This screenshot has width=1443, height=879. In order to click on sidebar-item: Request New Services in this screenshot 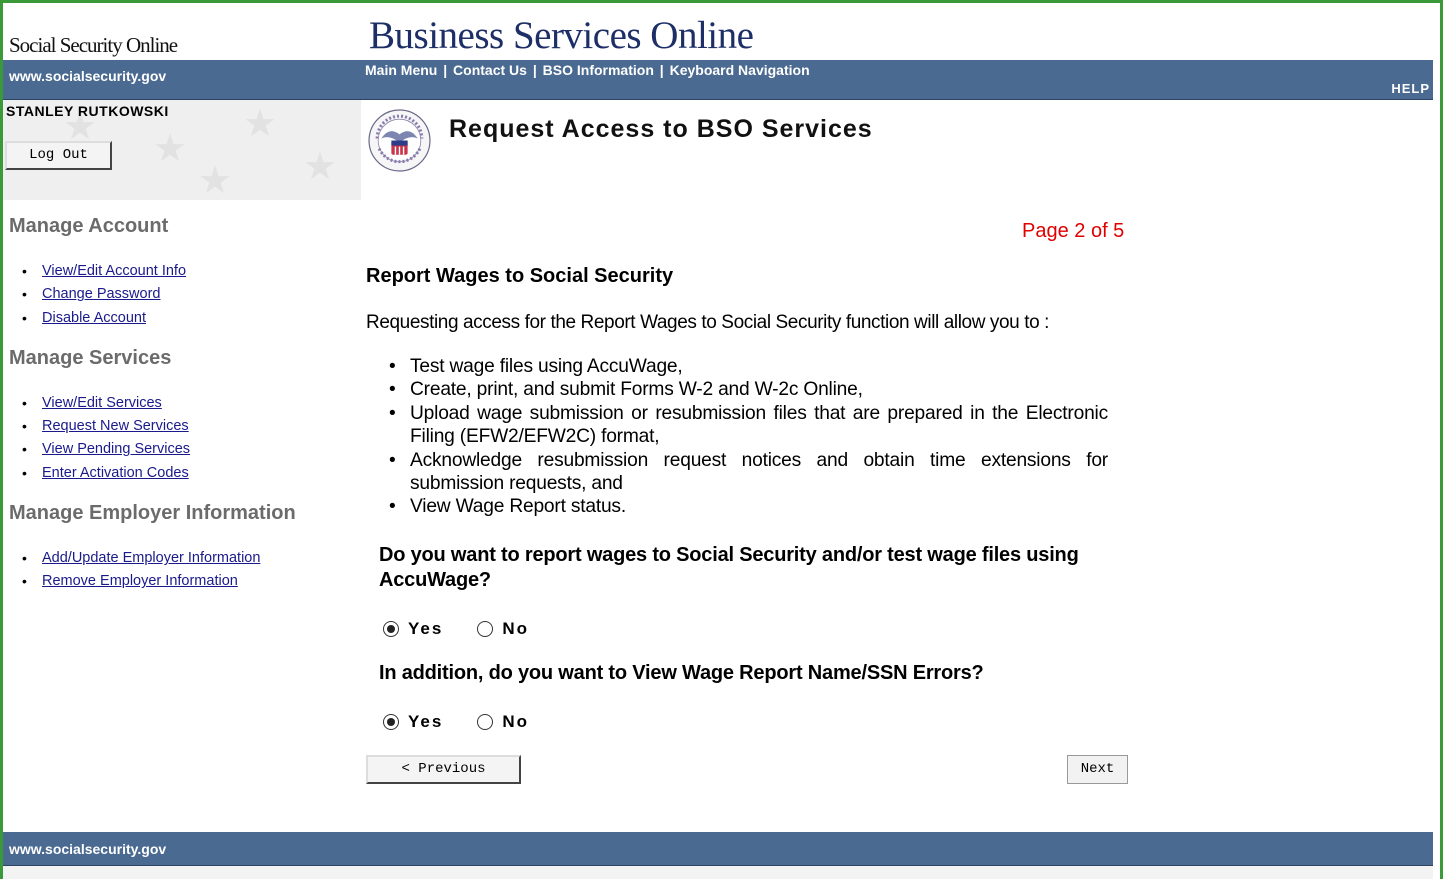, I will do `click(189, 427)`.